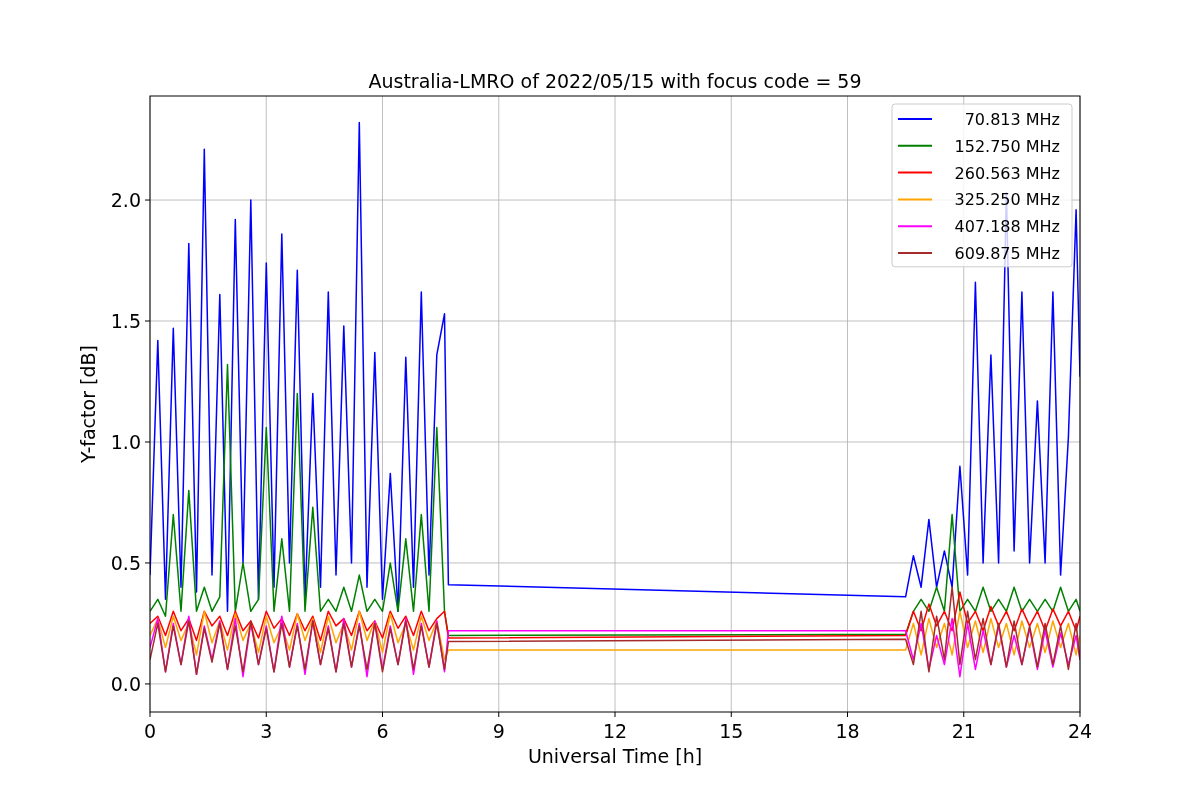  What do you see at coordinates (266, 731) in the screenshot?
I see `x-tick-label: 3` at bounding box center [266, 731].